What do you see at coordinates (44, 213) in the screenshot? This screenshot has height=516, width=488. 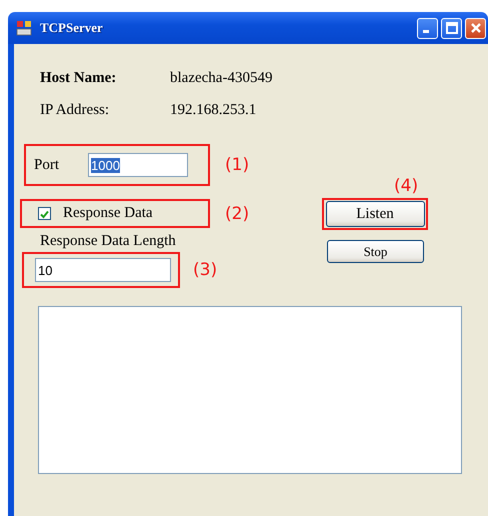 I see `checkbox` at bounding box center [44, 213].